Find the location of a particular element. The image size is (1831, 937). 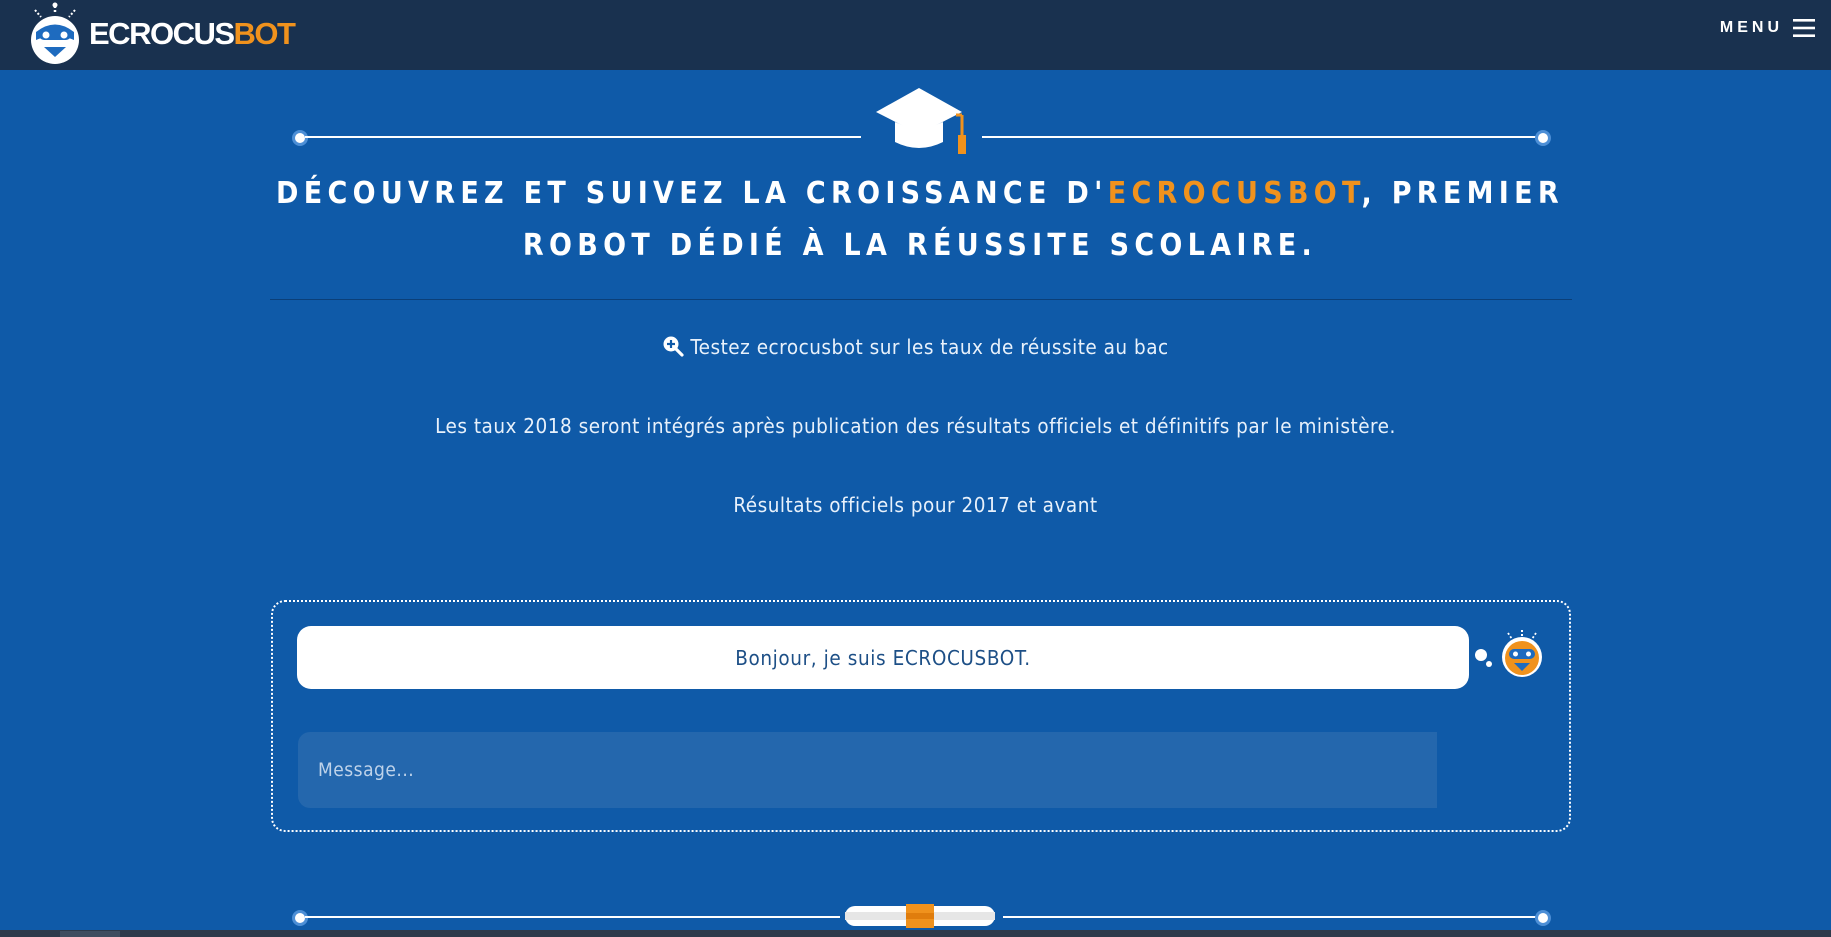

divider-dot-right is located at coordinates (1543, 138).